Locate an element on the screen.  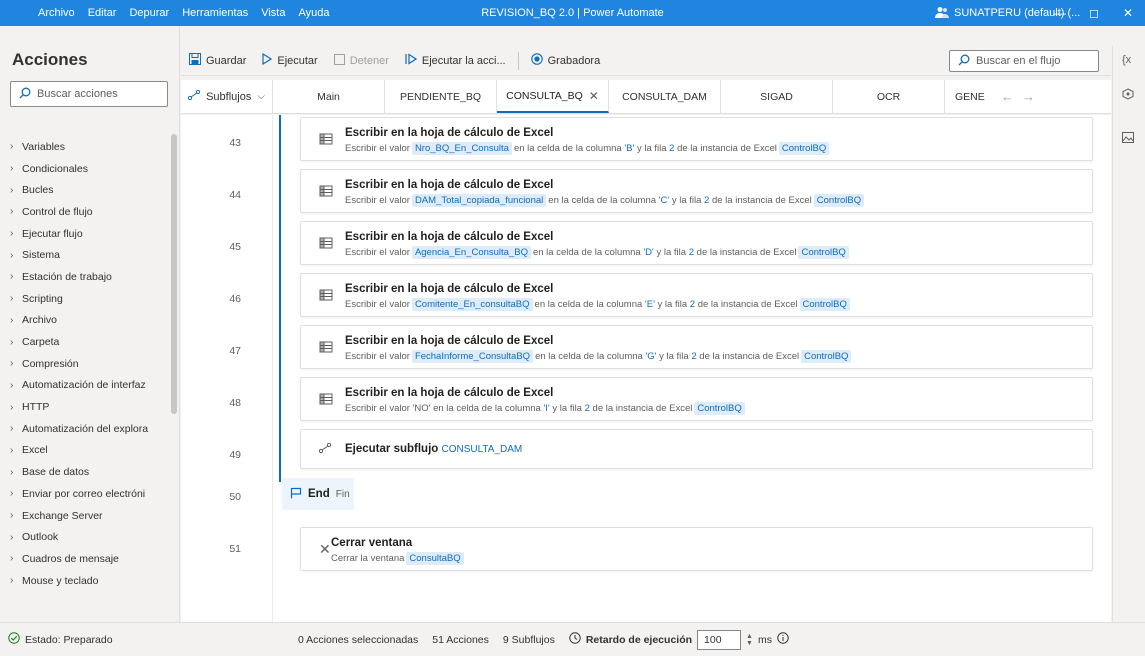
chevron-down-icon: ▼ is located at coordinates (749, 643).